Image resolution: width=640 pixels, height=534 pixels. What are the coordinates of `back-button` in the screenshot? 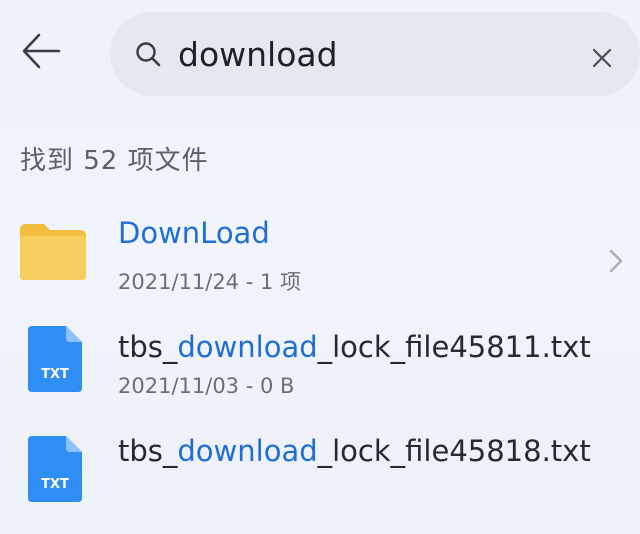 It's located at (41, 51).